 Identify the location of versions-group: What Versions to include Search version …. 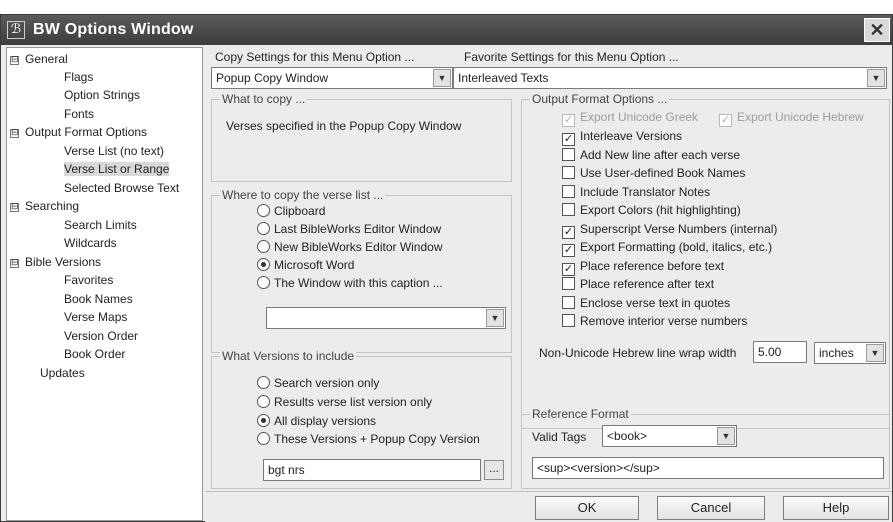
(361, 419).